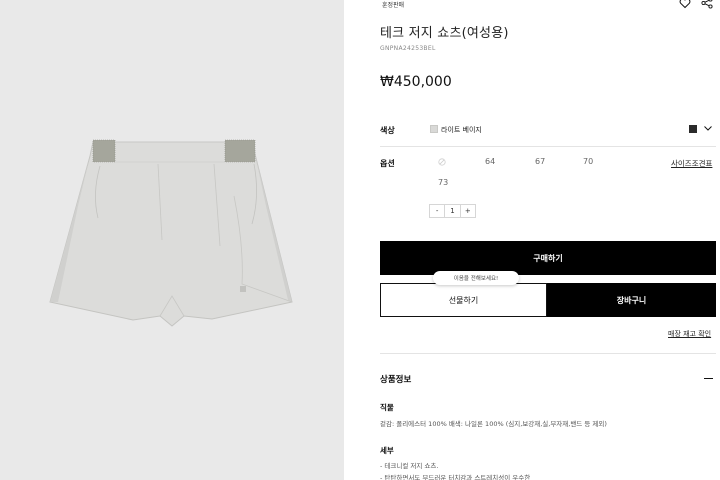 This screenshot has height=480, width=720. I want to click on product-code: GNPNA24253BEL, so click(408, 48).